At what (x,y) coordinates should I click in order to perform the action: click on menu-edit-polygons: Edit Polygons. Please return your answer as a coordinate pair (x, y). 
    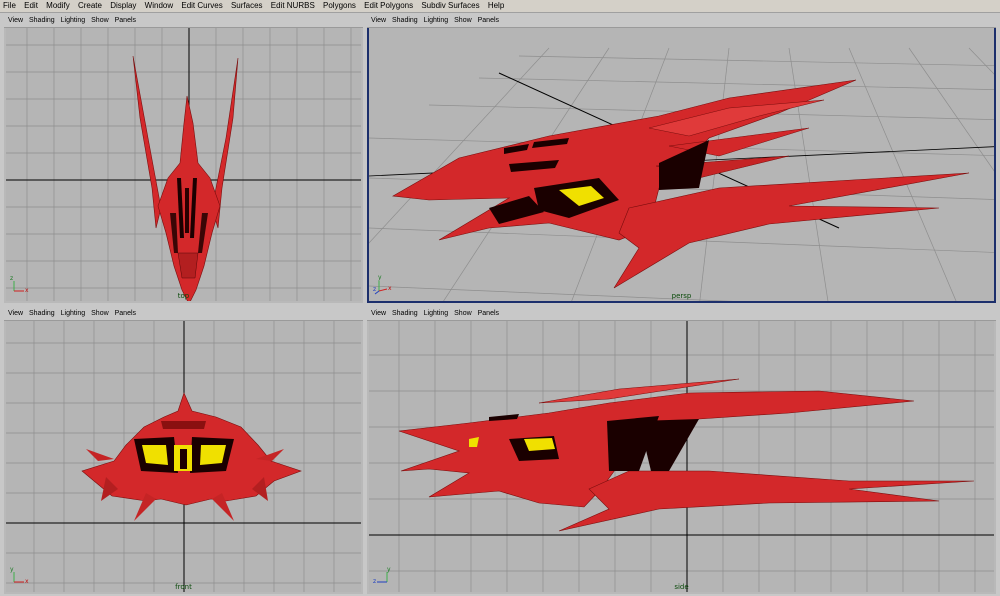
    Looking at the image, I should click on (388, 6).